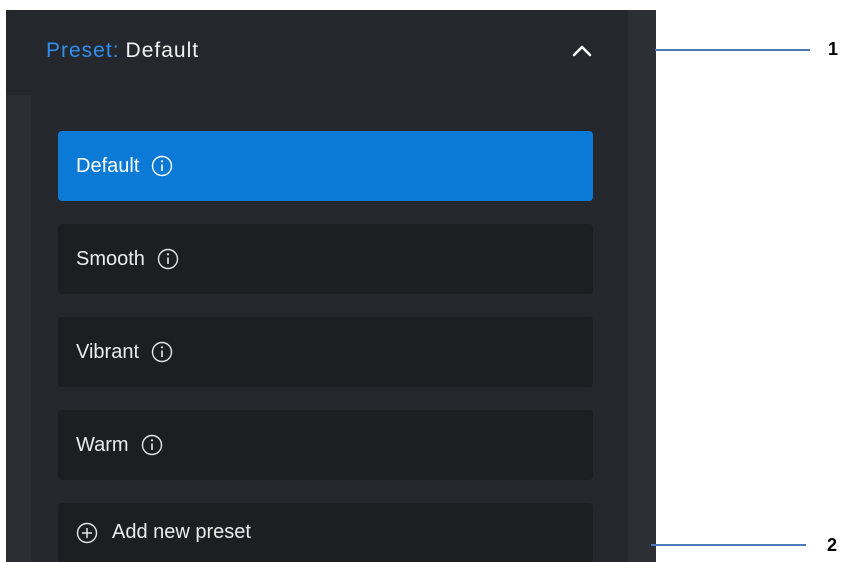 The height and width of the screenshot is (562, 859). I want to click on preset-item-smooth: Smooth, so click(325, 259).